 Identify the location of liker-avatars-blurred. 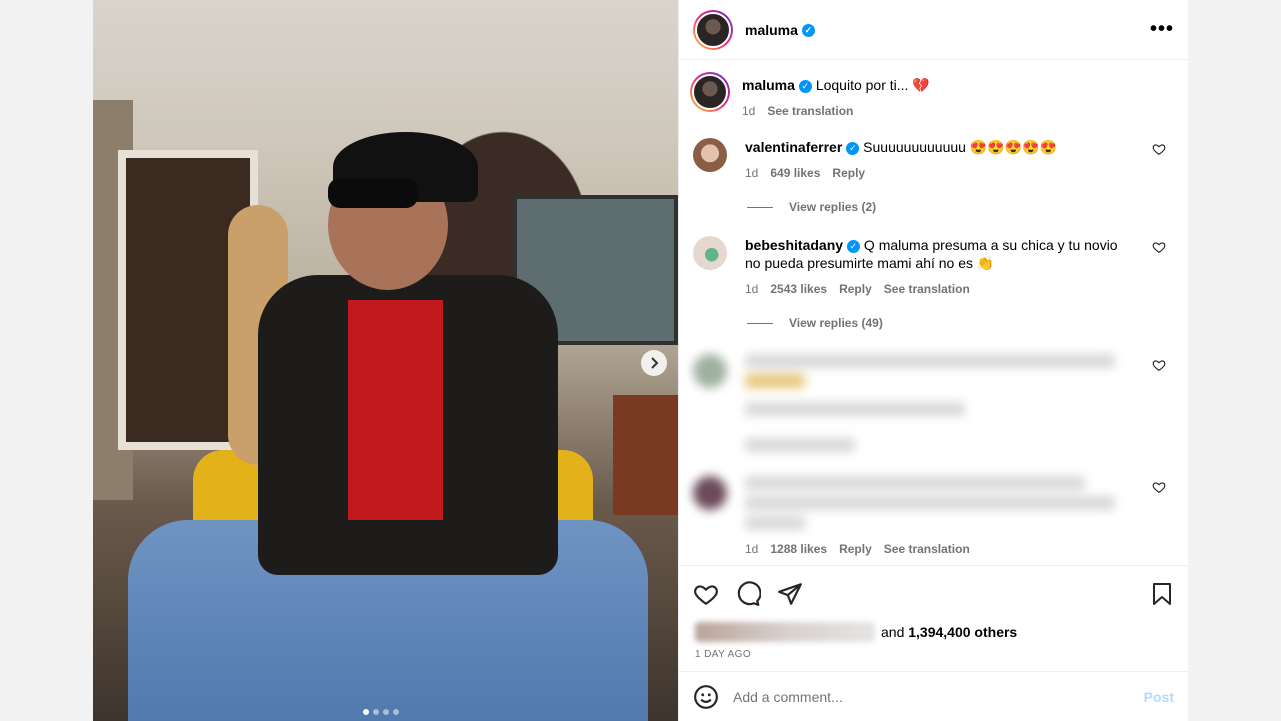
(785, 632).